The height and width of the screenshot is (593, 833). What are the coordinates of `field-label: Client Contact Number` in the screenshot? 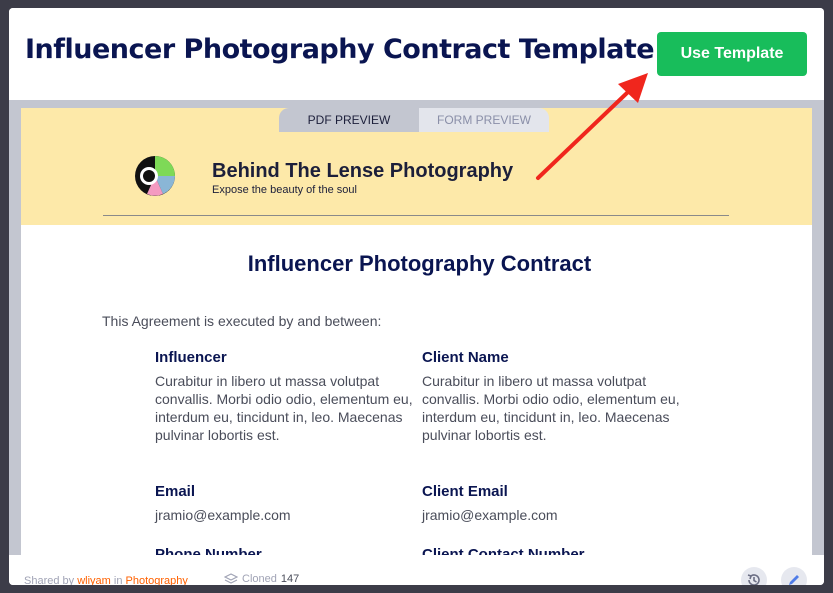 It's located at (503, 550).